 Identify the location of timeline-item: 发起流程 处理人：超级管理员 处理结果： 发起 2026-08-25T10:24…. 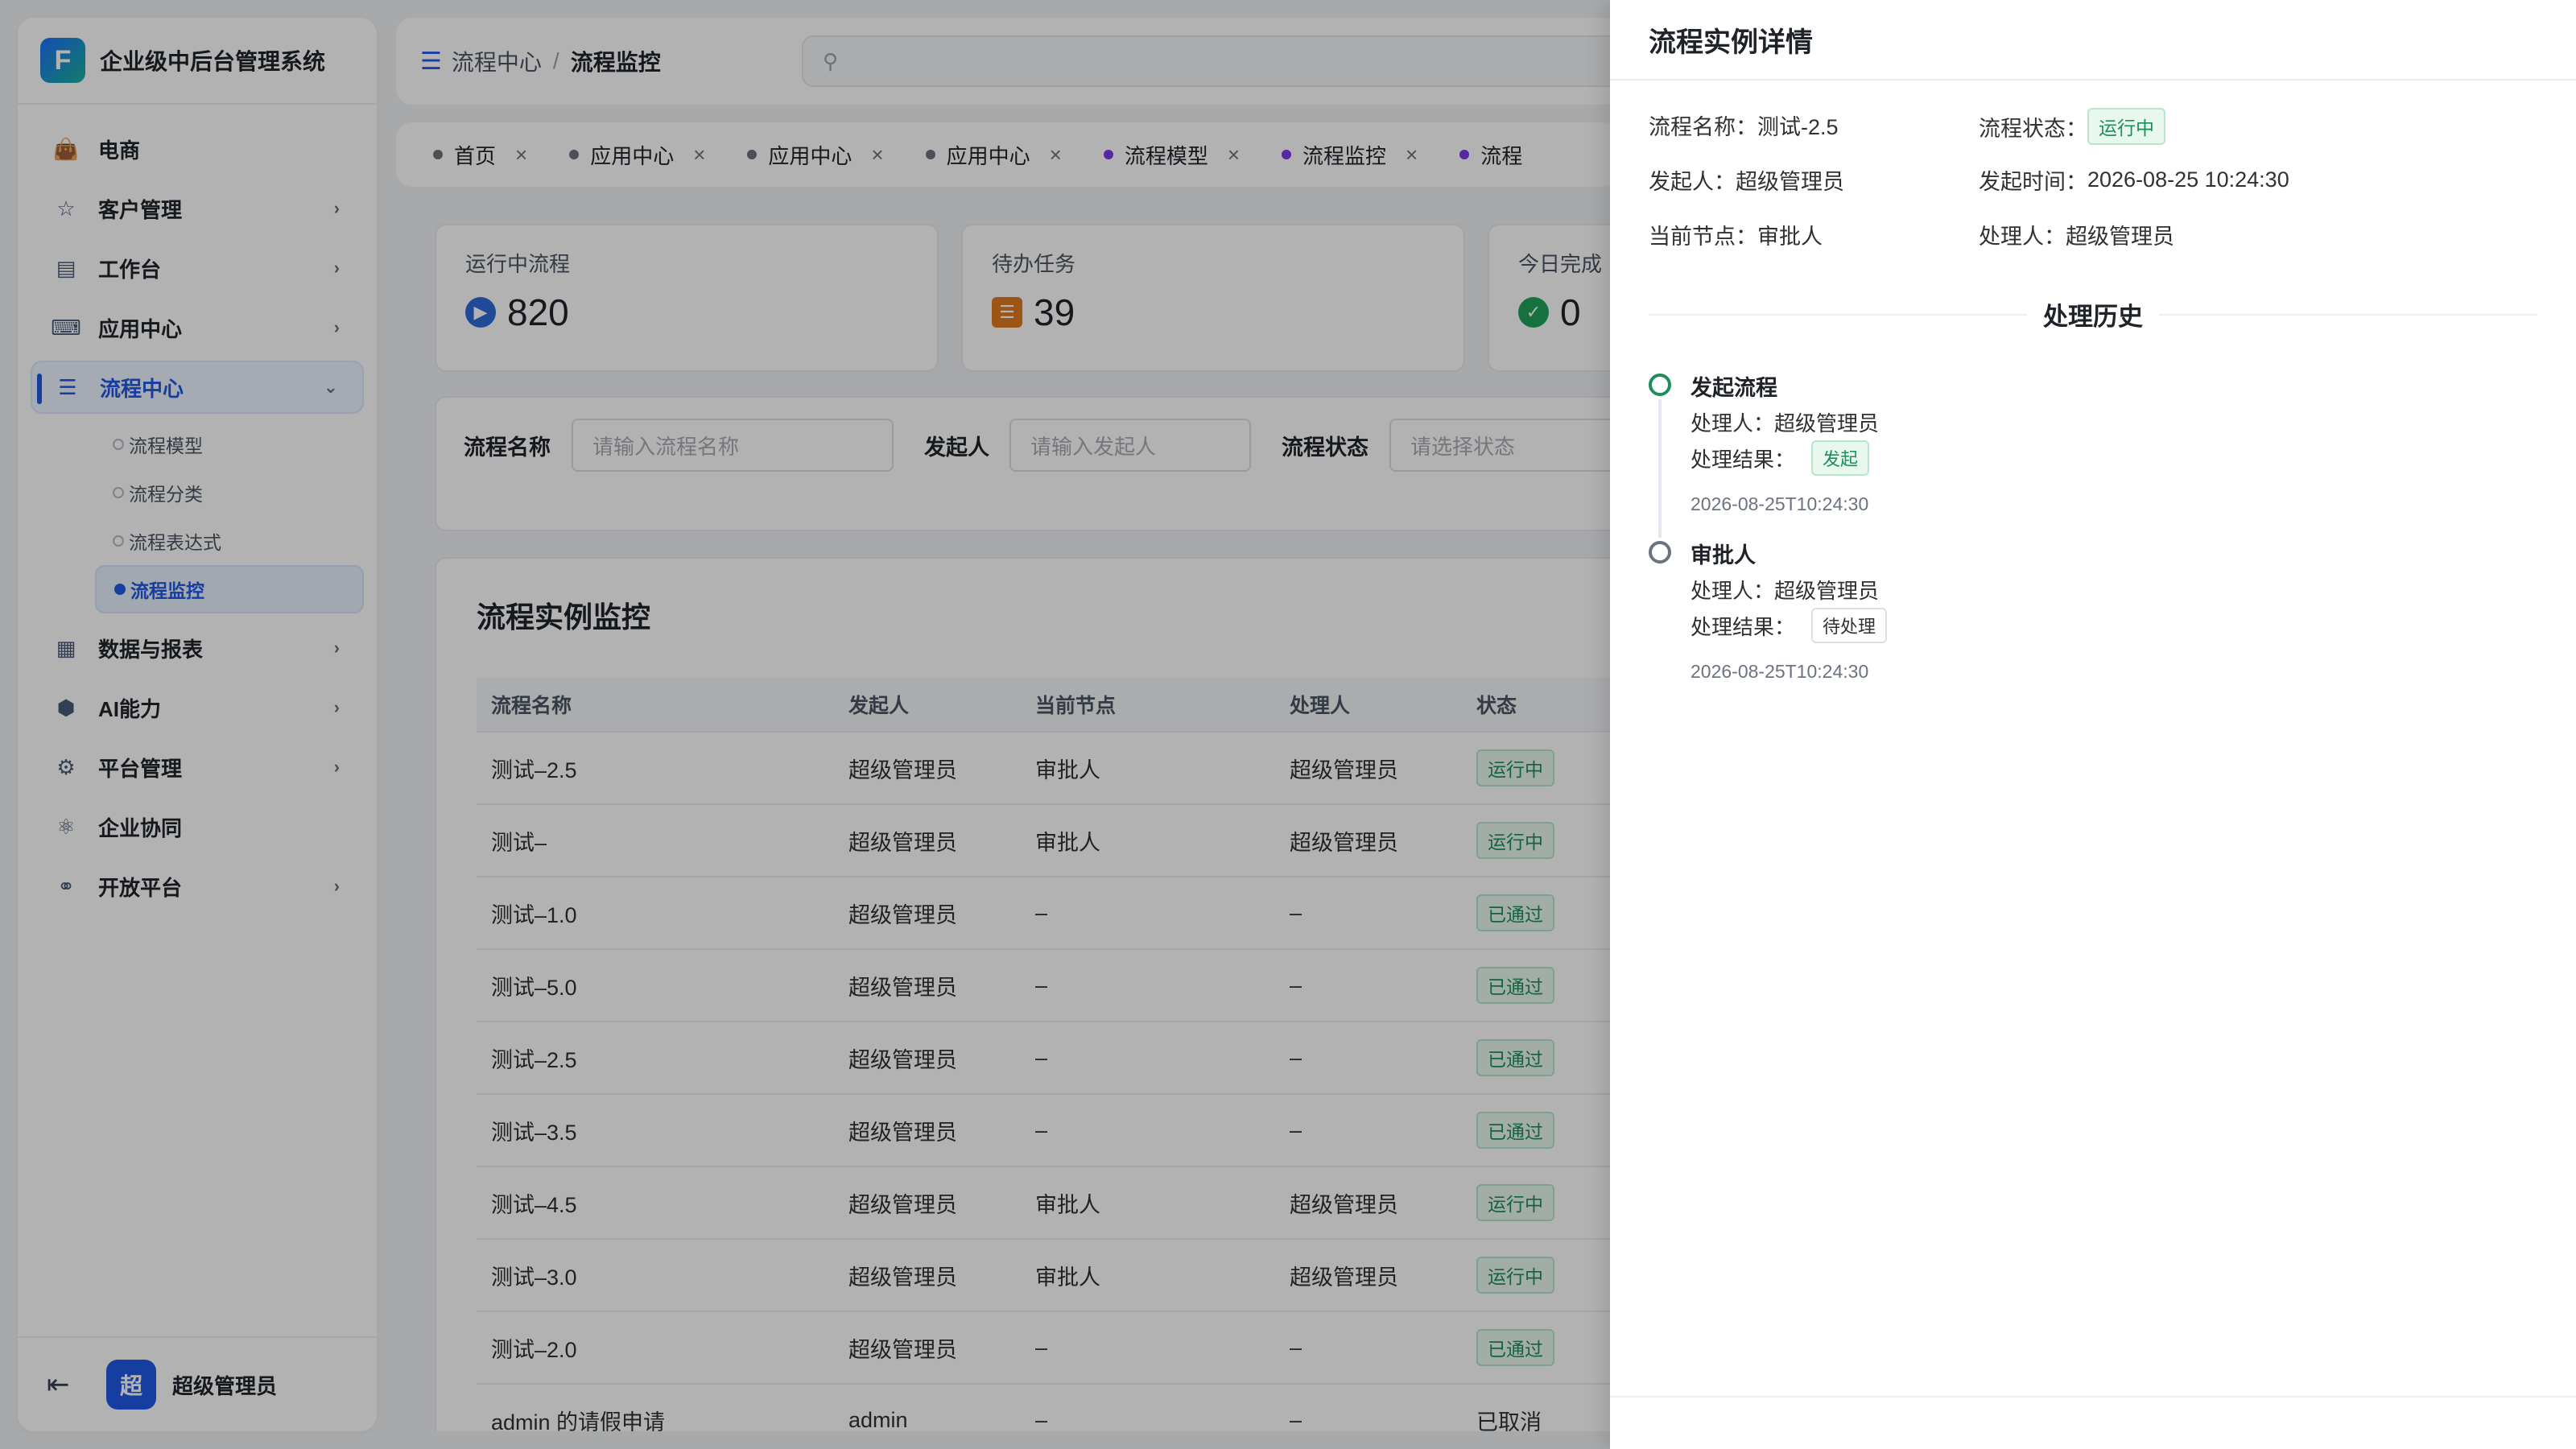
(2091, 454).